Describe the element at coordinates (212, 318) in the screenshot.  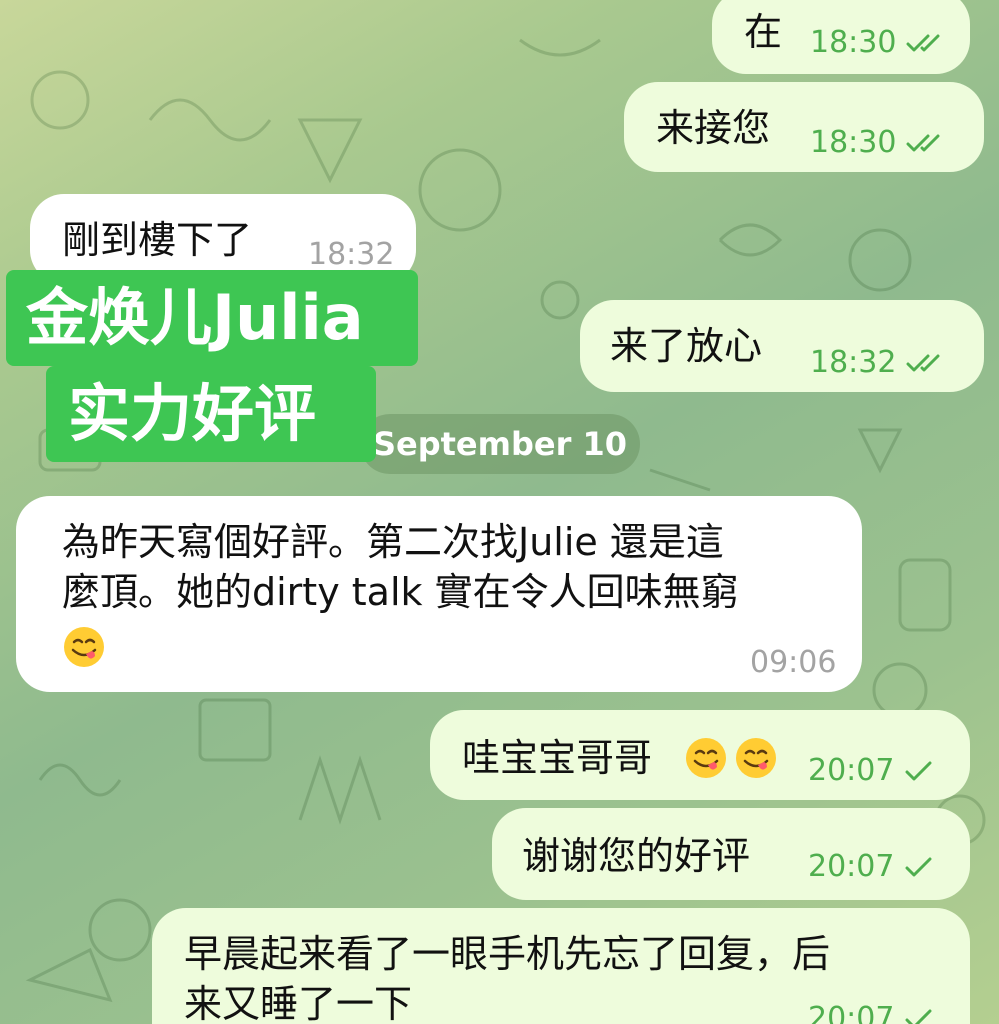
I see `promo-overlay-line1: 金焕儿Julia` at that location.